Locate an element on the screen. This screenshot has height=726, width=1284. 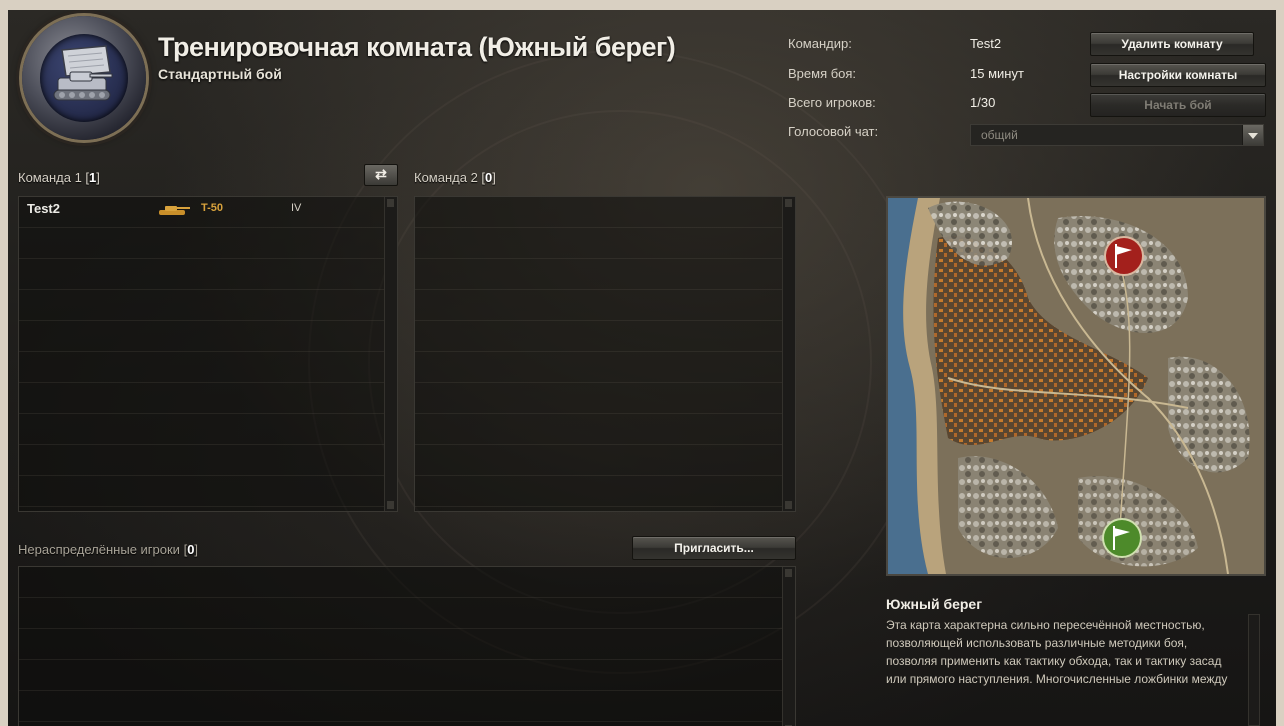
delete-room-button: Удалить комнату is located at coordinates (1172, 44).